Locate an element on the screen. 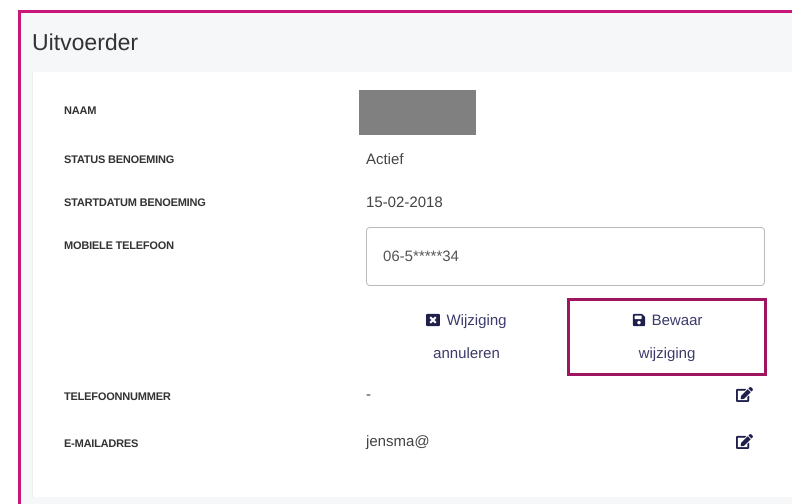 Image resolution: width=792 pixels, height=504 pixels. field-value: Actief is located at coordinates (385, 159).